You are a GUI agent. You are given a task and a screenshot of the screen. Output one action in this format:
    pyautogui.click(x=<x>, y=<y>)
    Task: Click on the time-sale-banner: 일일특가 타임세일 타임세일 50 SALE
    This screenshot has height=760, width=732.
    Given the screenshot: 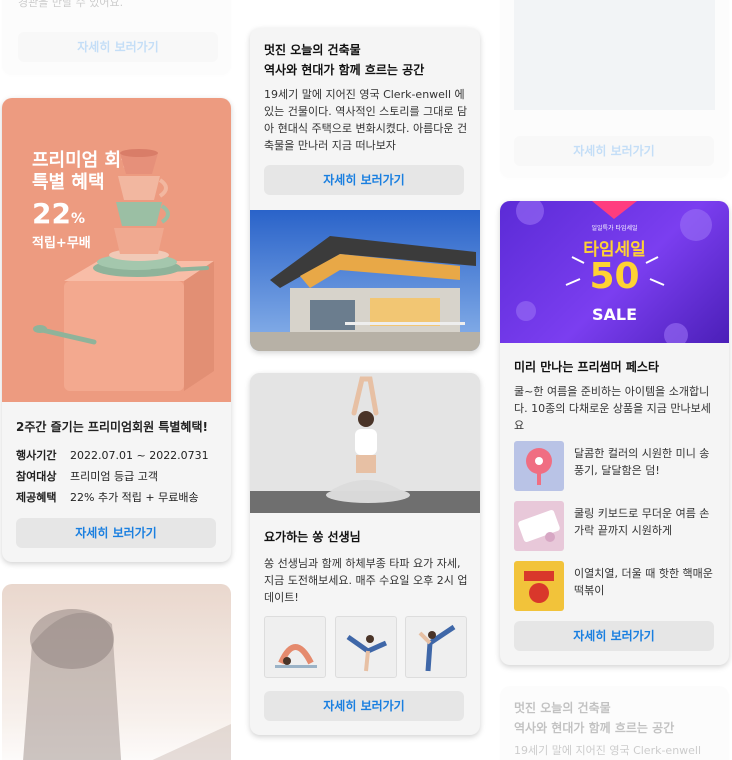 What is the action you would take?
    pyautogui.click(x=614, y=272)
    